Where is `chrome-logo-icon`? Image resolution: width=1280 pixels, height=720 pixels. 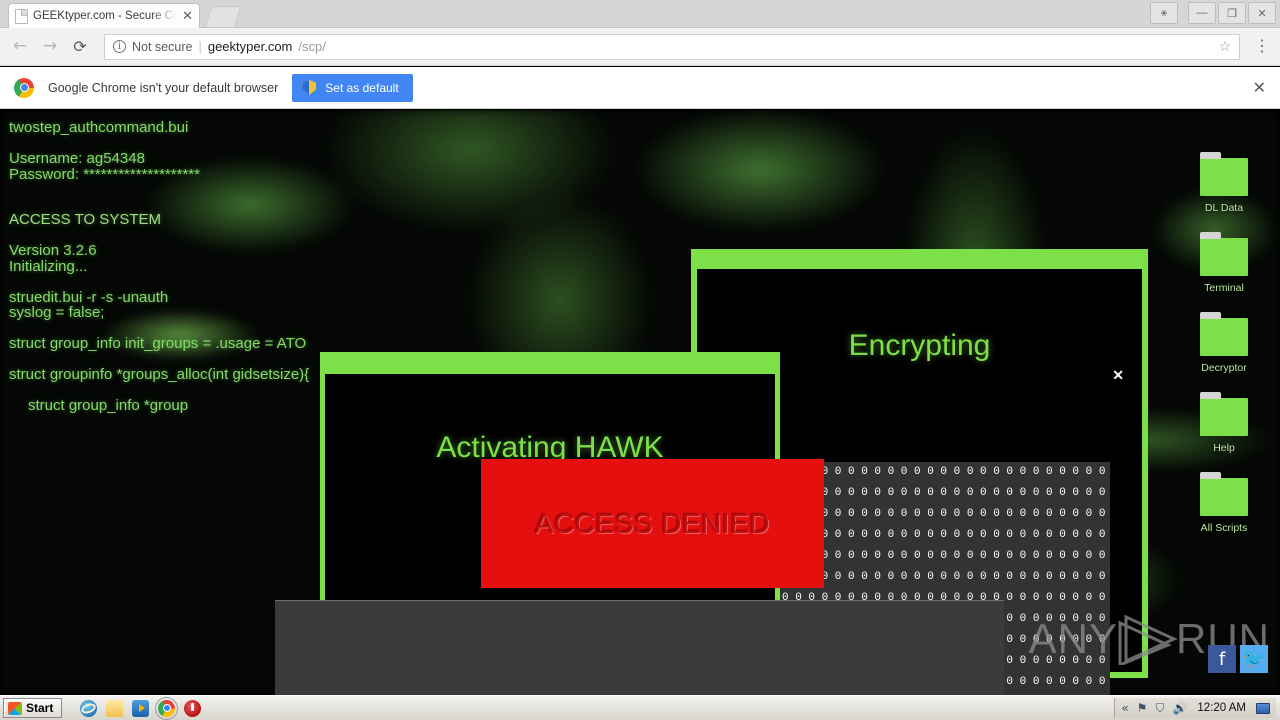
chrome-logo-icon is located at coordinates (24, 87).